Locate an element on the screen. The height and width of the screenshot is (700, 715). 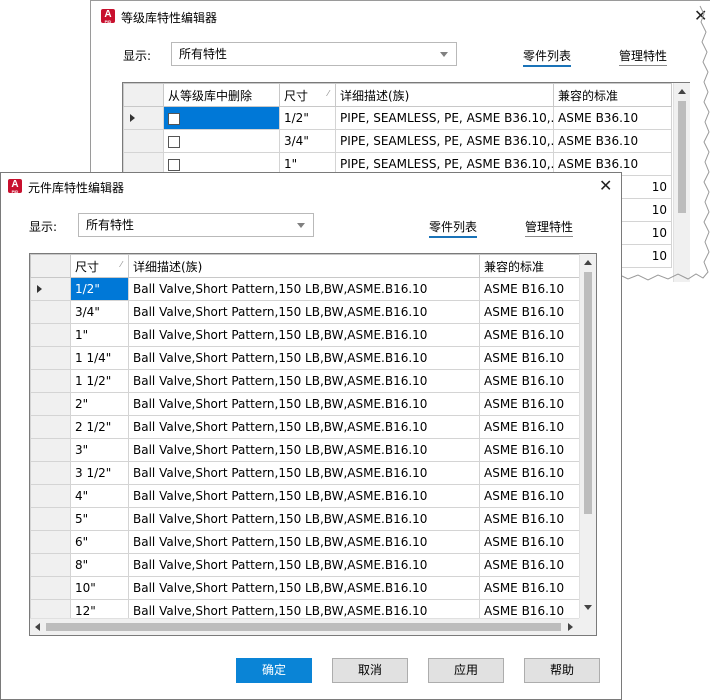
display-select: 所有特性 is located at coordinates (196, 225).